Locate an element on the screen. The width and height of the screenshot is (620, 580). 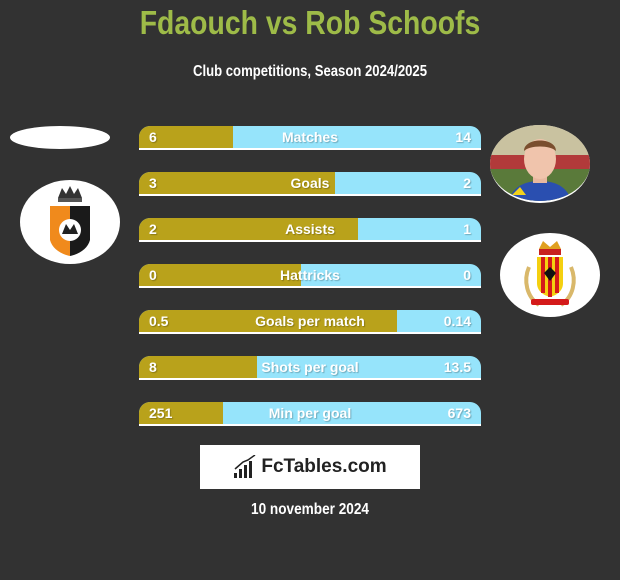
left-value: 3 is located at coordinates (153, 183).